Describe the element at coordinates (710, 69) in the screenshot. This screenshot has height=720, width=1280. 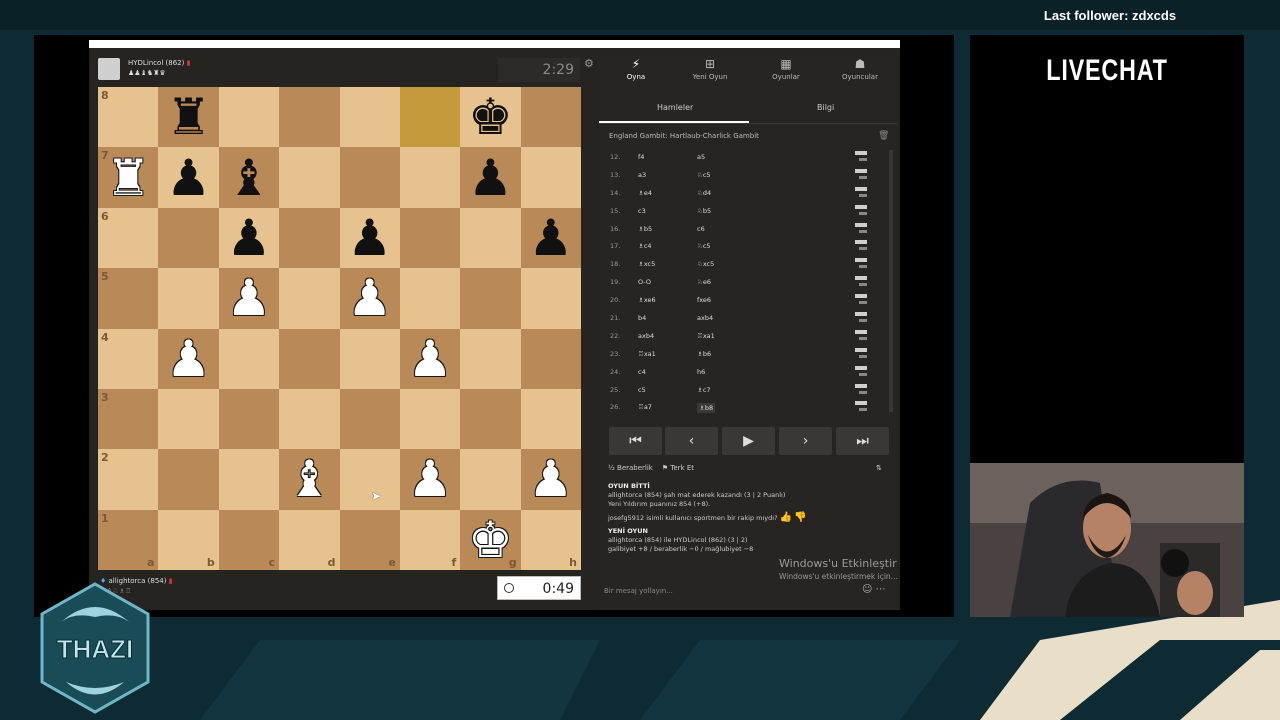
I see `tab-new-game: ⊞ Yeni Oyun` at that location.